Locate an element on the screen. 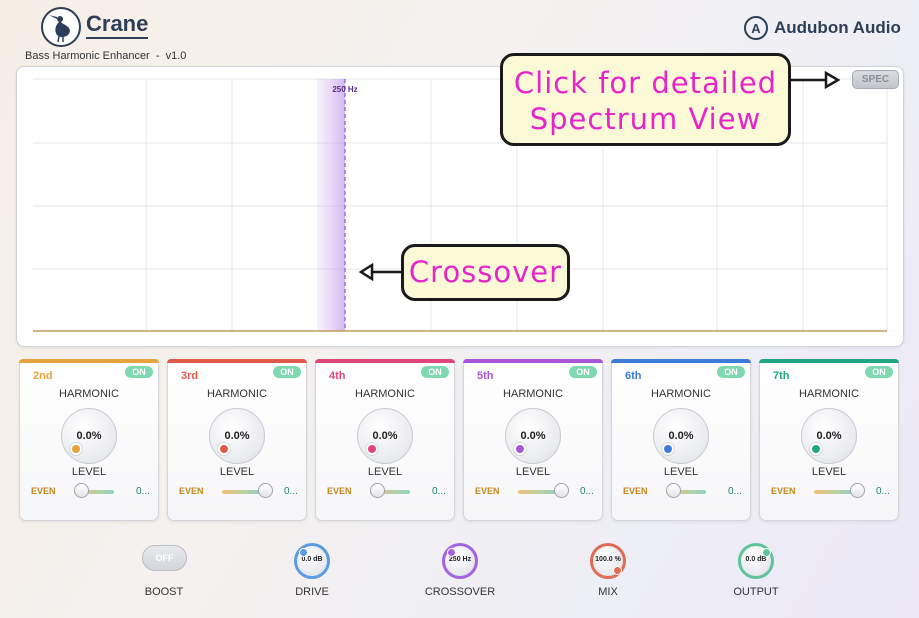  app-subtitle: Bass Harmonic Enhancer - v1.0 is located at coordinates (106, 56).